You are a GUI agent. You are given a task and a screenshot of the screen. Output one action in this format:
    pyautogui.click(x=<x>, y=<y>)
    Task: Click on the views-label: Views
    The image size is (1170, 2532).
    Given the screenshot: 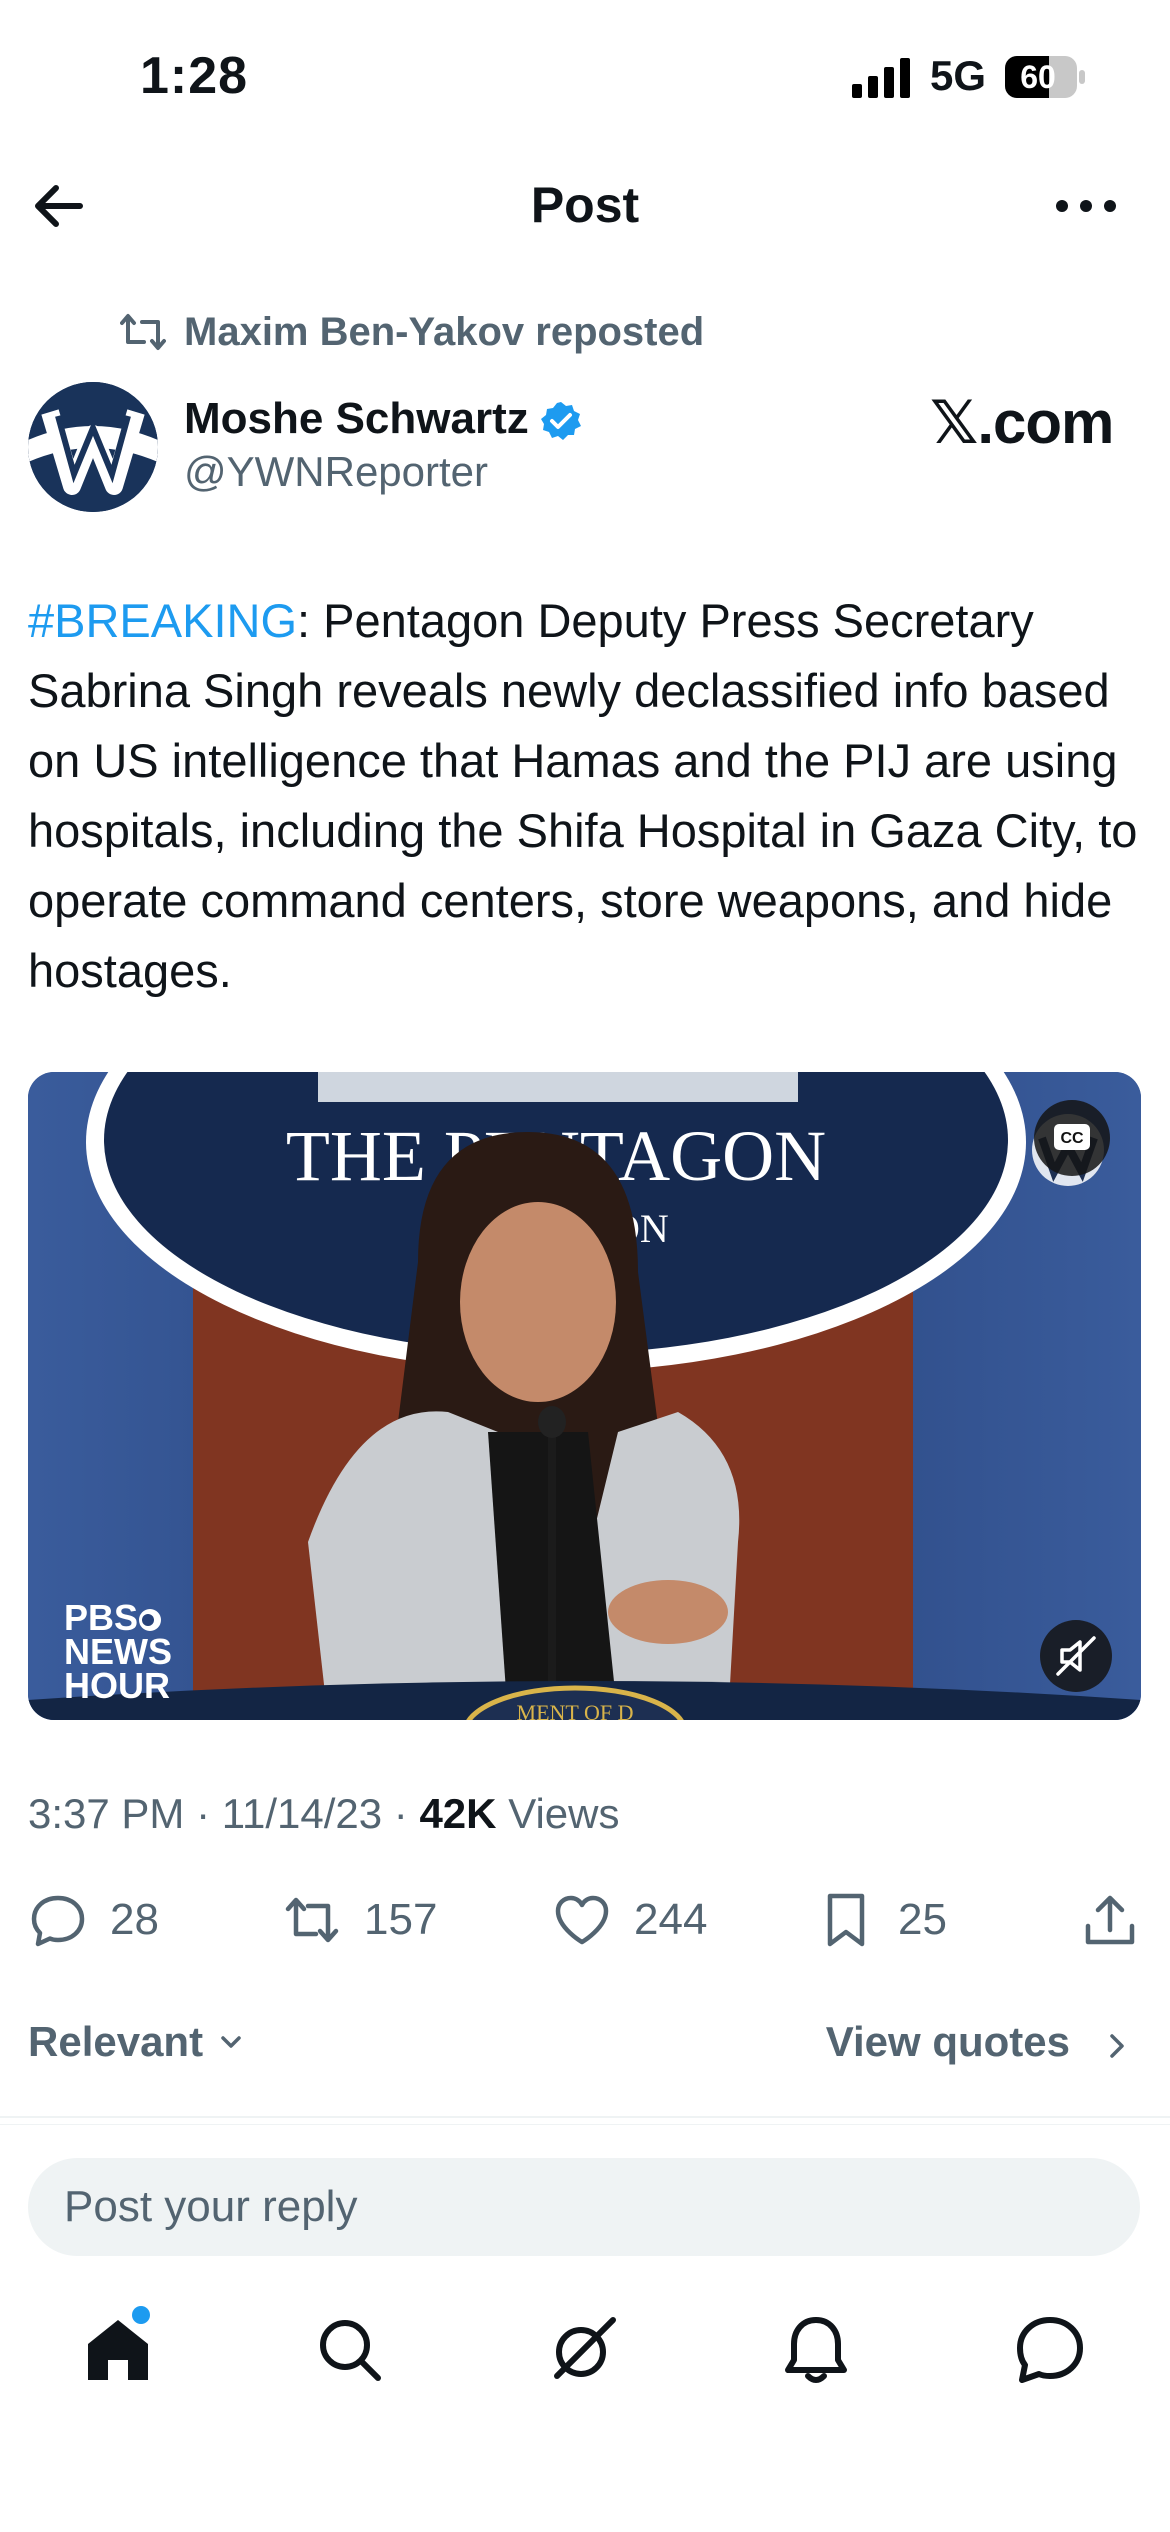 What is the action you would take?
    pyautogui.click(x=564, y=1813)
    